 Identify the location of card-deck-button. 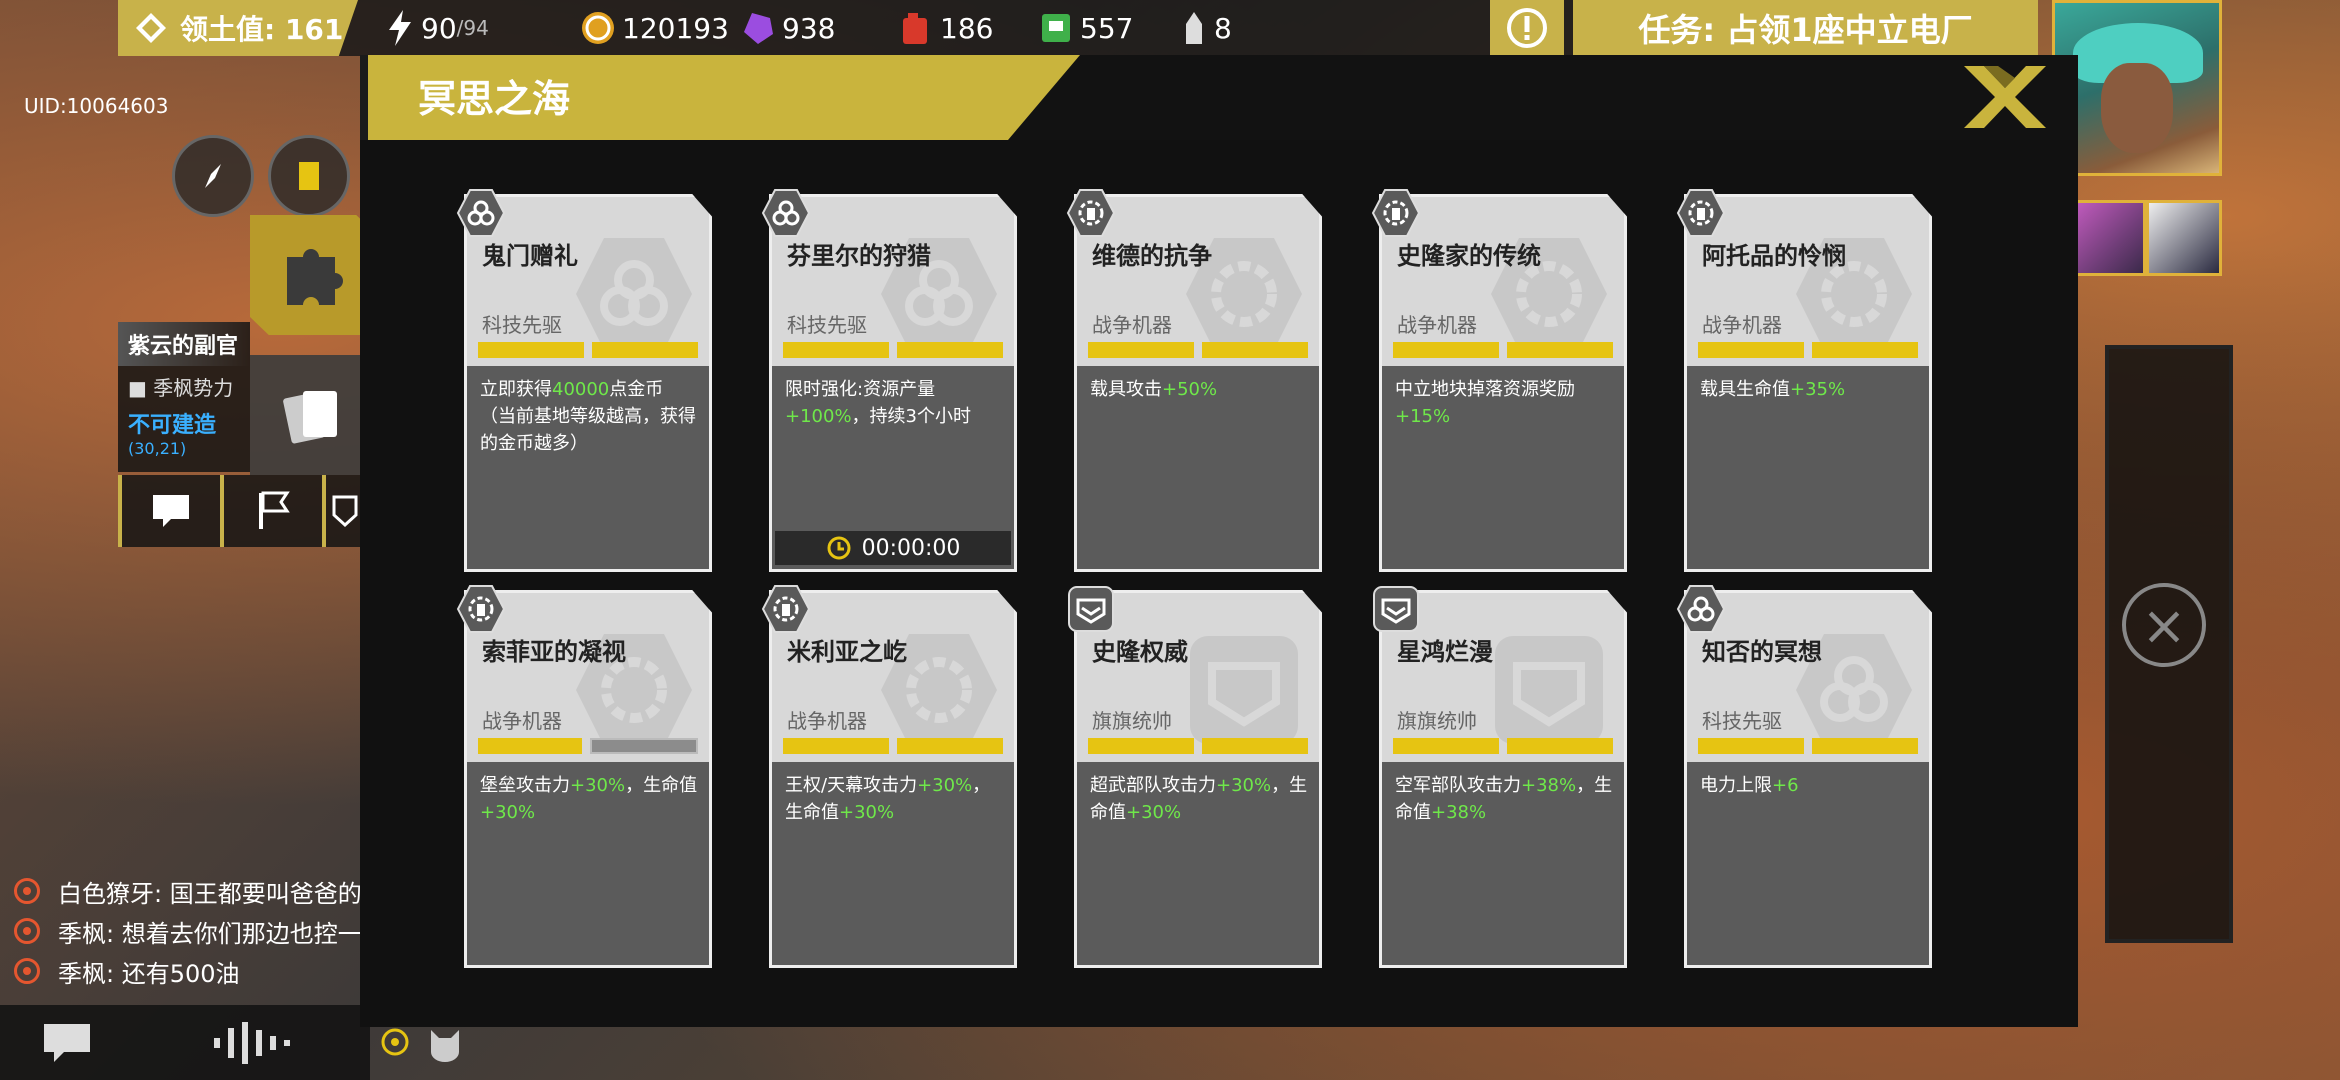
(312, 415).